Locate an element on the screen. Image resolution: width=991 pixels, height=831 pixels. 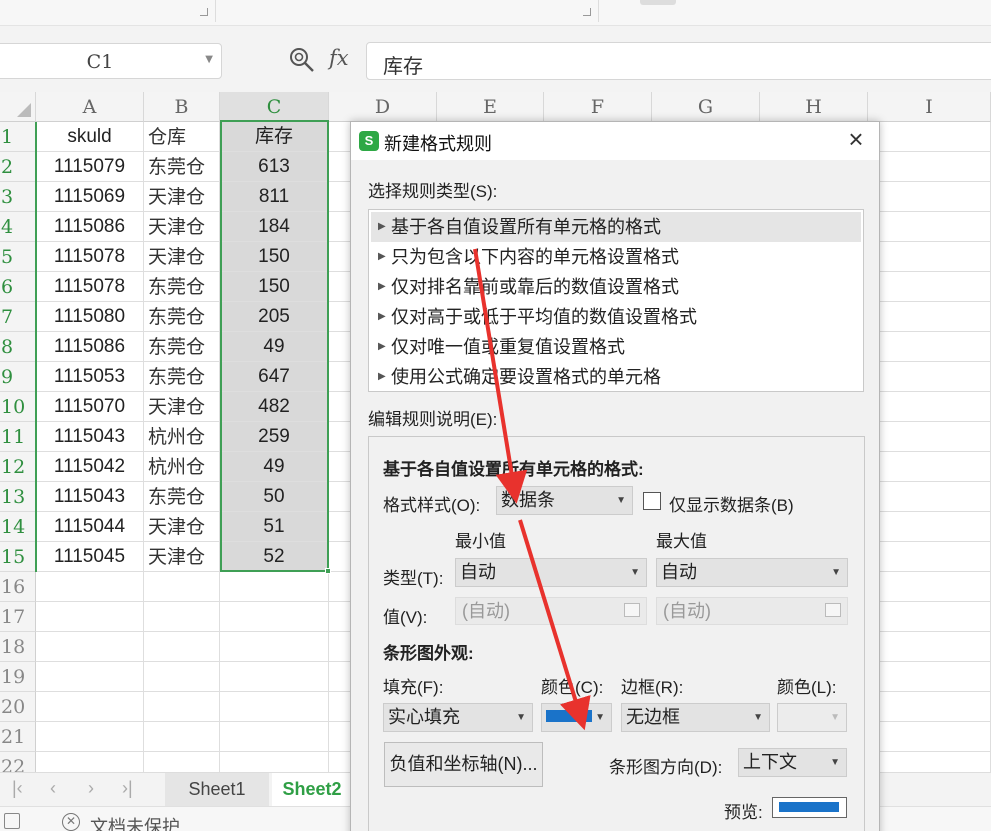
table-cell: 52 is located at coordinates (274, 557).